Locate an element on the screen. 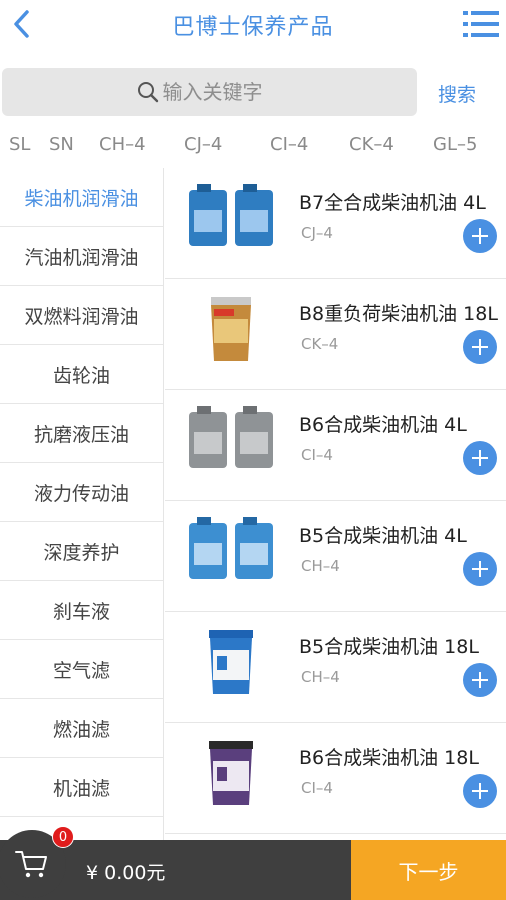  back-button is located at coordinates (22, 24).